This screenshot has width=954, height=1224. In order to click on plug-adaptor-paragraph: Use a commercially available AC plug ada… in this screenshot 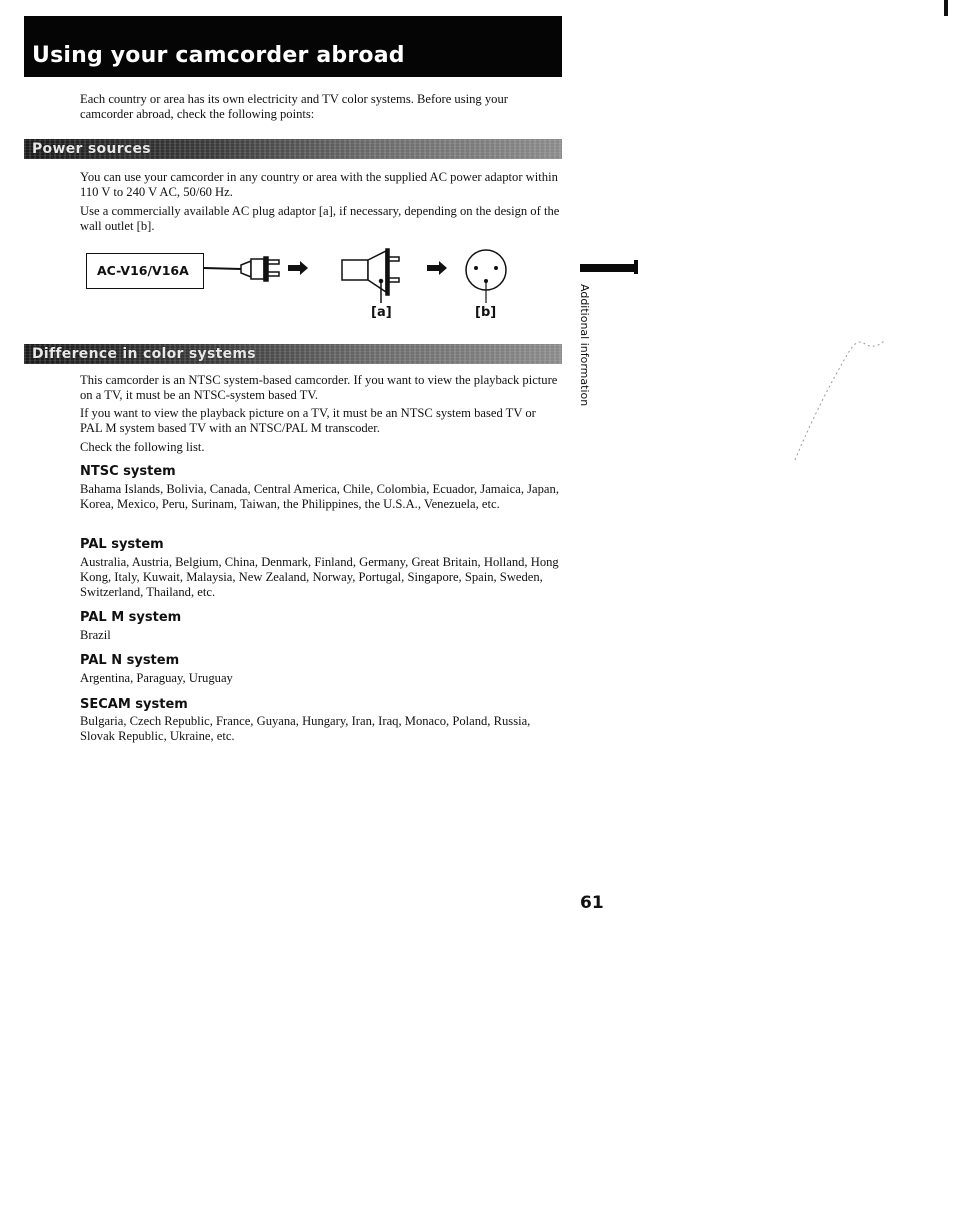, I will do `click(320, 218)`.